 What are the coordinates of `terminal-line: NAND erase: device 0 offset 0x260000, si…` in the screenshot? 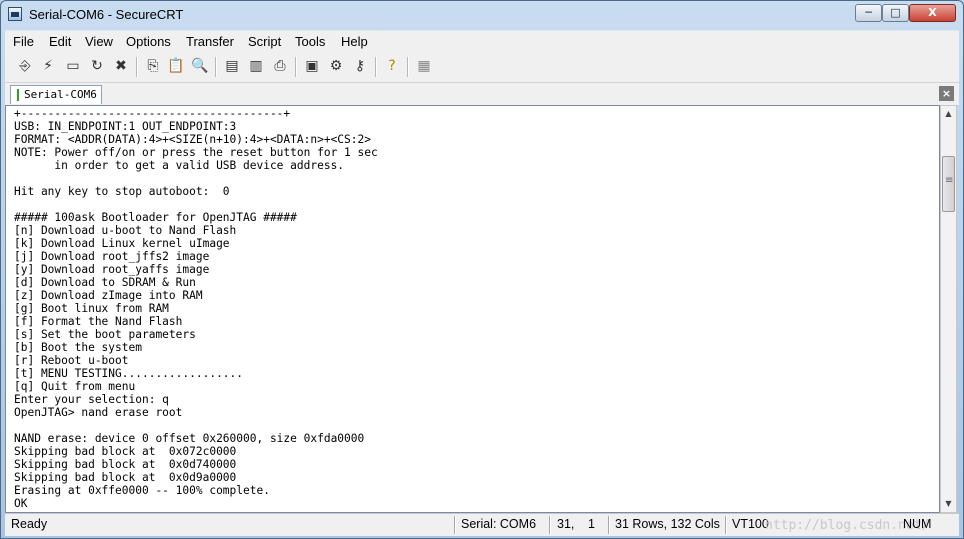 It's located at (189, 438).